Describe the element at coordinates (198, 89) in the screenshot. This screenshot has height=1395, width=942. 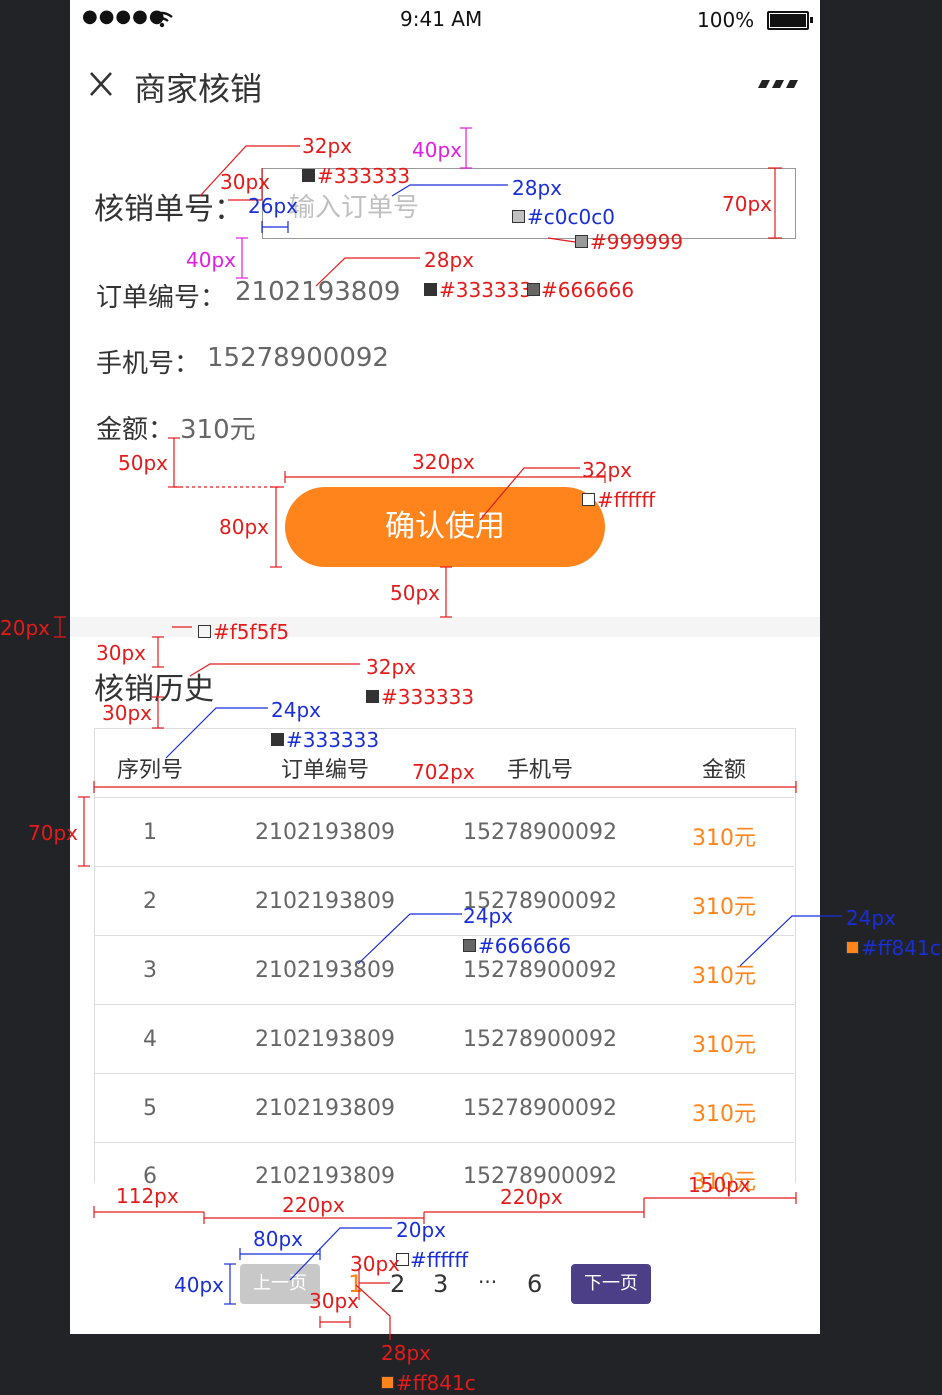
I see `page-title: 商家核销` at that location.